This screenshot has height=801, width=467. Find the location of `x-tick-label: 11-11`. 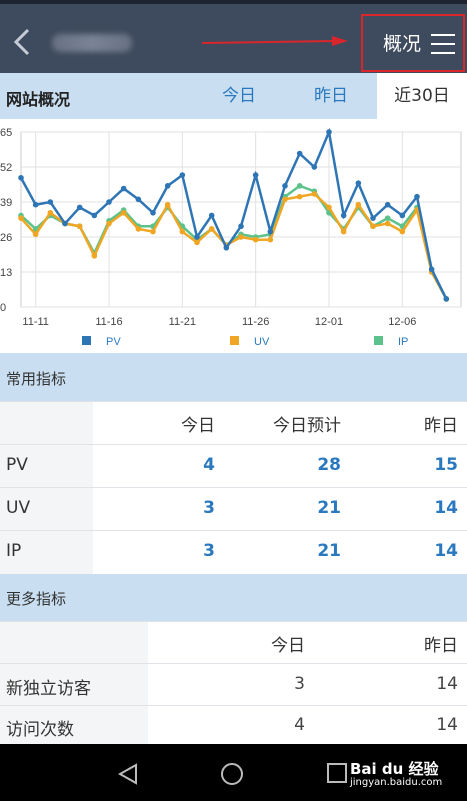

x-tick-label: 11-11 is located at coordinates (35, 322).